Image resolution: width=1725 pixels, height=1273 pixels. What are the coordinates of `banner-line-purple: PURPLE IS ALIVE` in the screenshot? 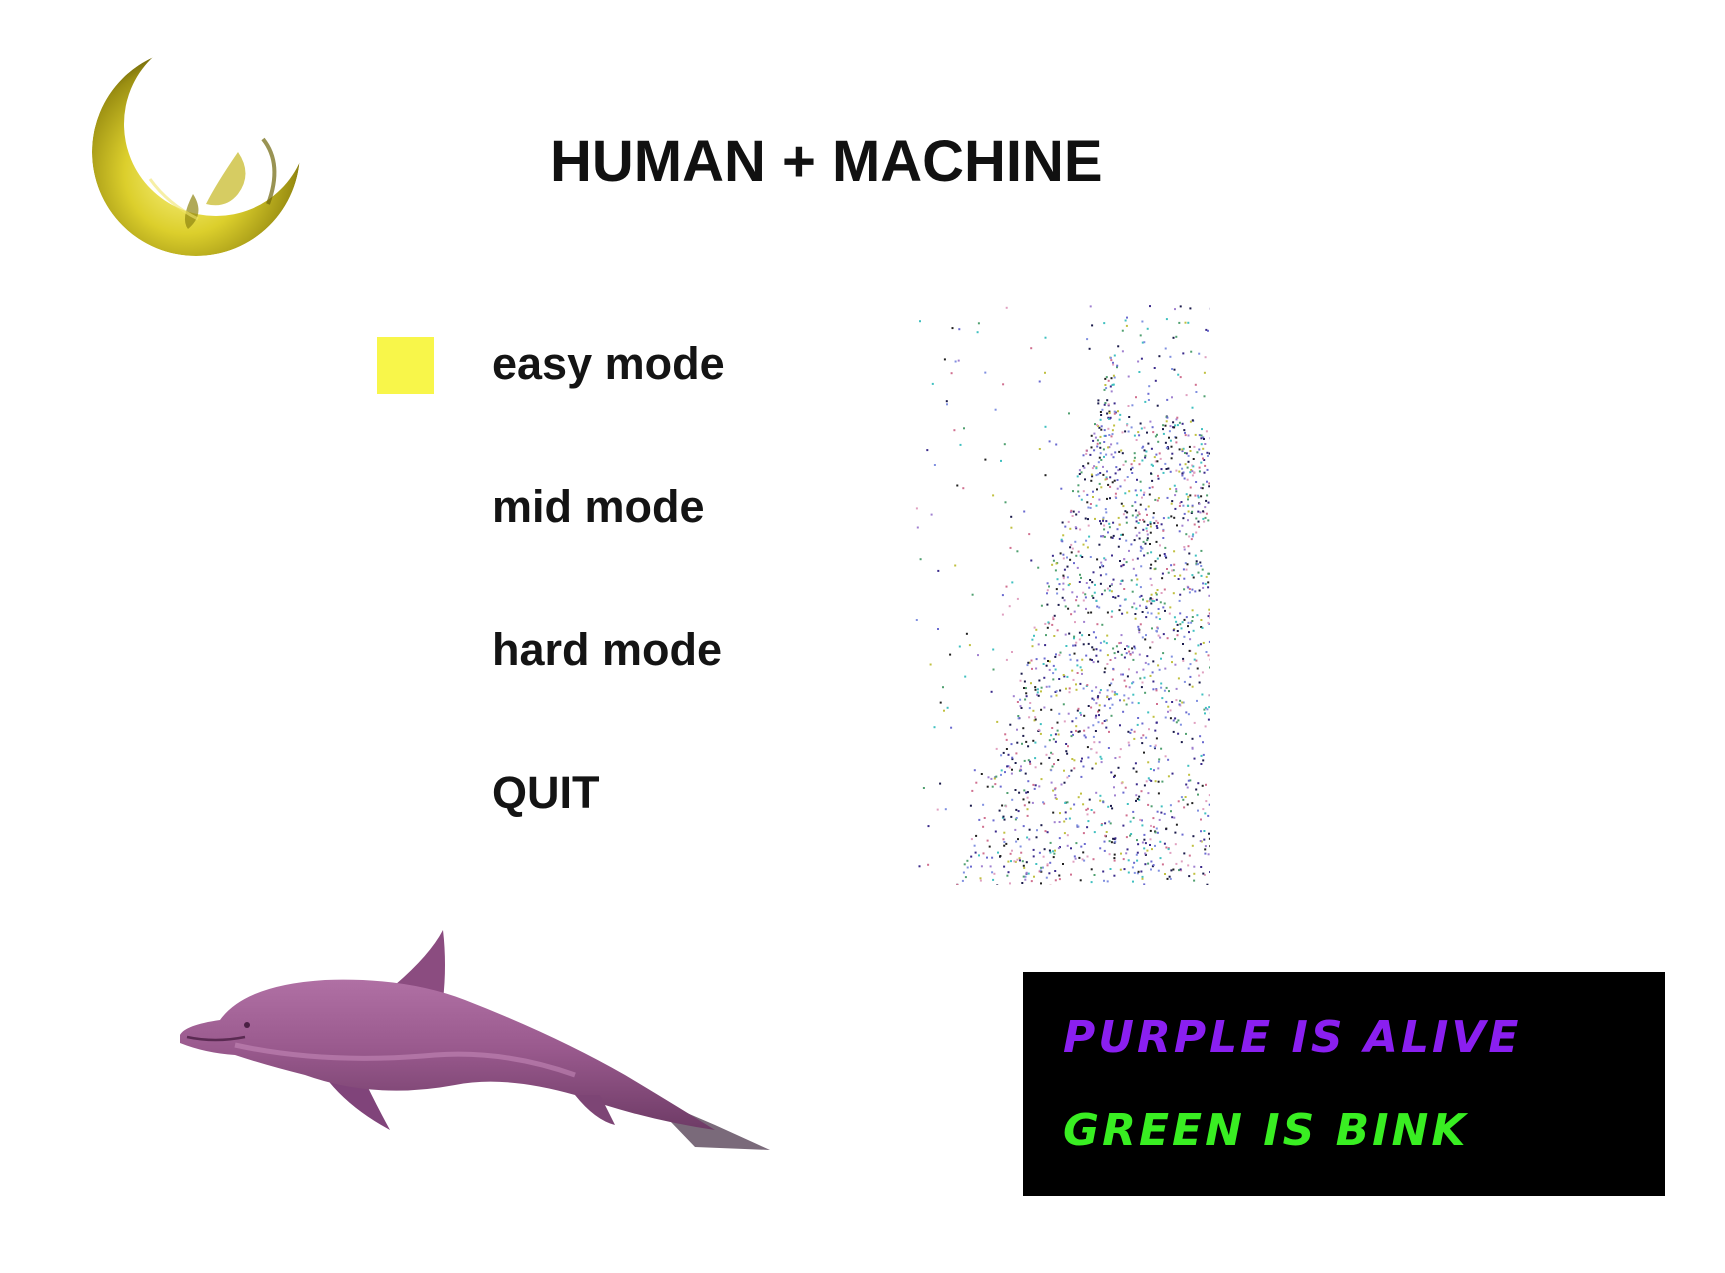 It's located at (1292, 1037).